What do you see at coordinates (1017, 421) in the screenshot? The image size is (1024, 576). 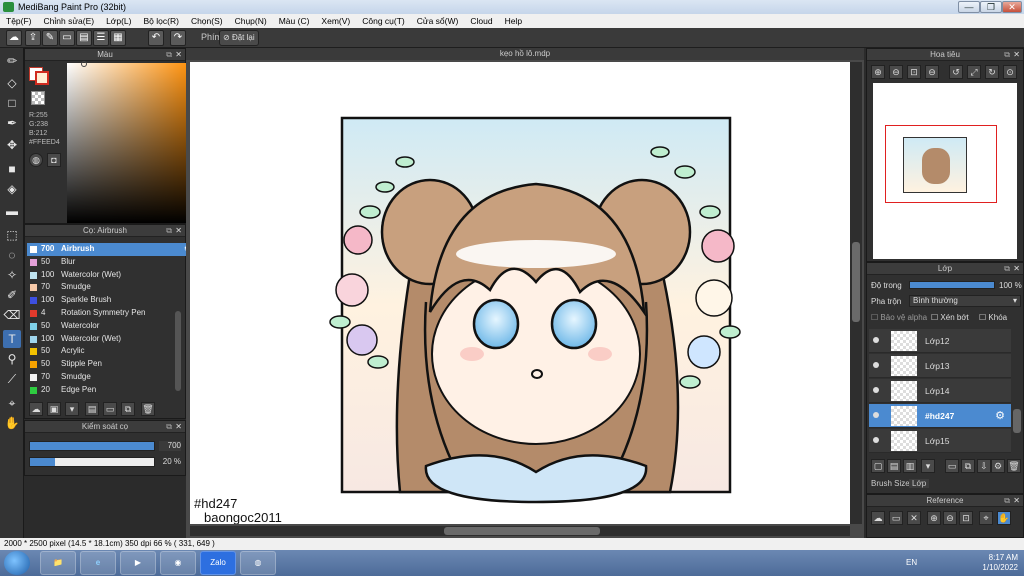 I see `layer-scroll-thumb` at bounding box center [1017, 421].